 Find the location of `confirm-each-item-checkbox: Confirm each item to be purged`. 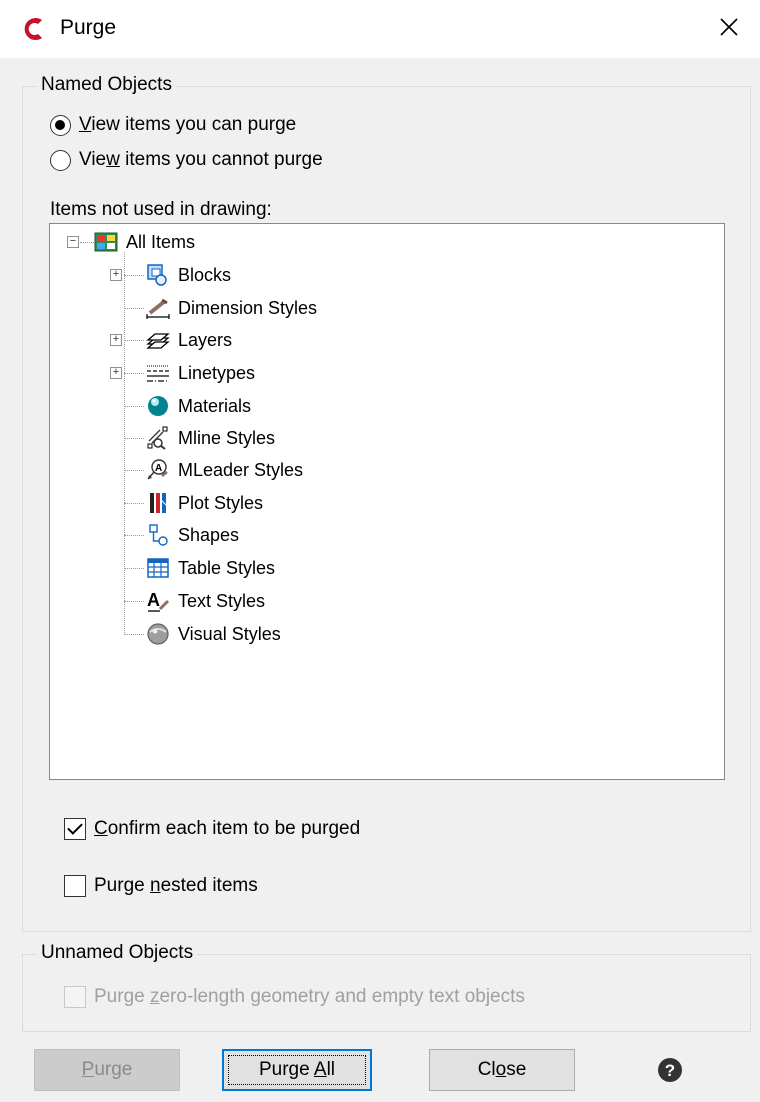

confirm-each-item-checkbox: Confirm each item to be purged is located at coordinates (212, 829).